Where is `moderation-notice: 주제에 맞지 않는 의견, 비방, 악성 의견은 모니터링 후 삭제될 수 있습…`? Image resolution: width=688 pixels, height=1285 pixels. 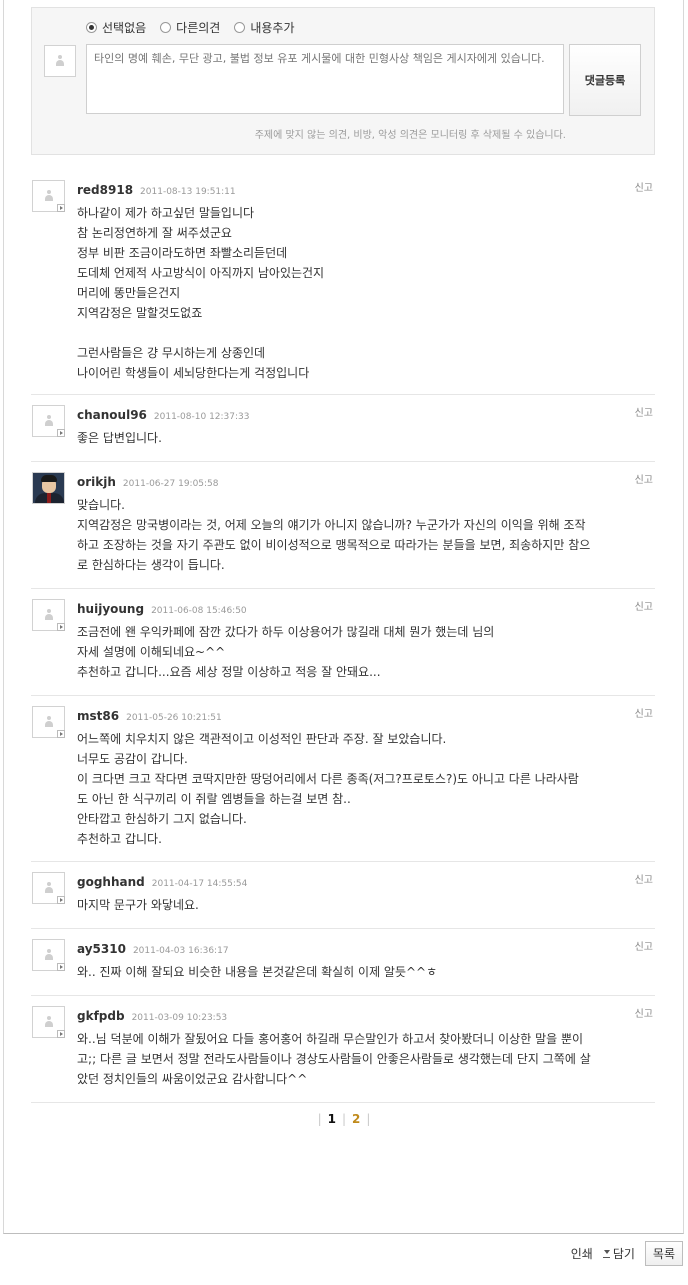 moderation-notice: 주제에 맞지 않는 의견, 비방, 악성 의견은 모니터링 후 삭제될 수 있습… is located at coordinates (410, 135).